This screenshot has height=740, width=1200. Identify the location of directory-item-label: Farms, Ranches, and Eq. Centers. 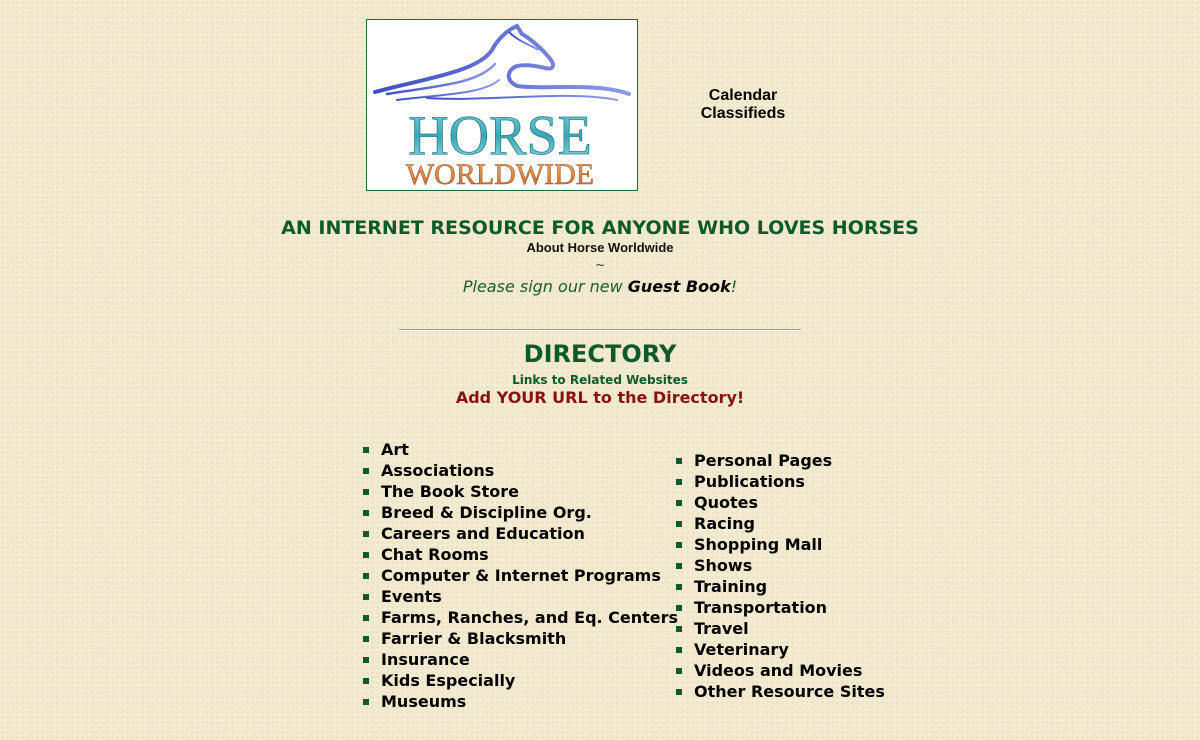
(529, 617).